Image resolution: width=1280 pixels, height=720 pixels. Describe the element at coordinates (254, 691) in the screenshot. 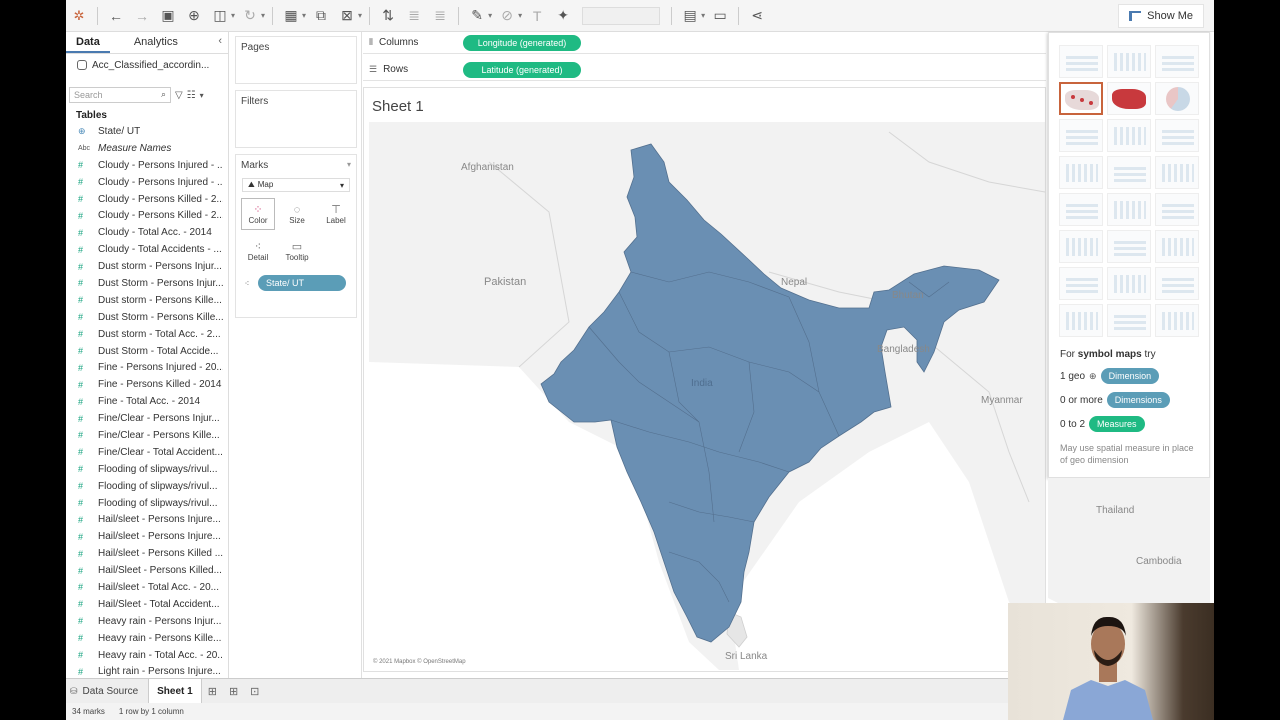

I see `new-story-icon: ⊡` at that location.